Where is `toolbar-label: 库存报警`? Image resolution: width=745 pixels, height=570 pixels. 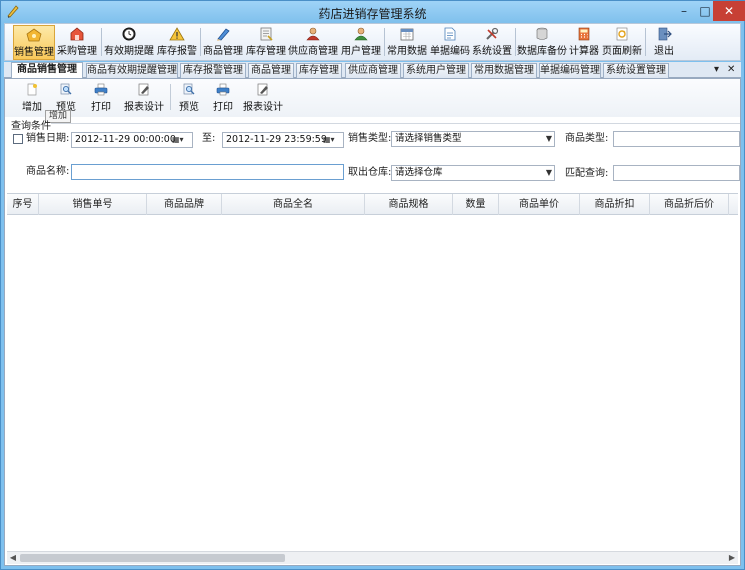 toolbar-label: 库存报警 is located at coordinates (177, 51).